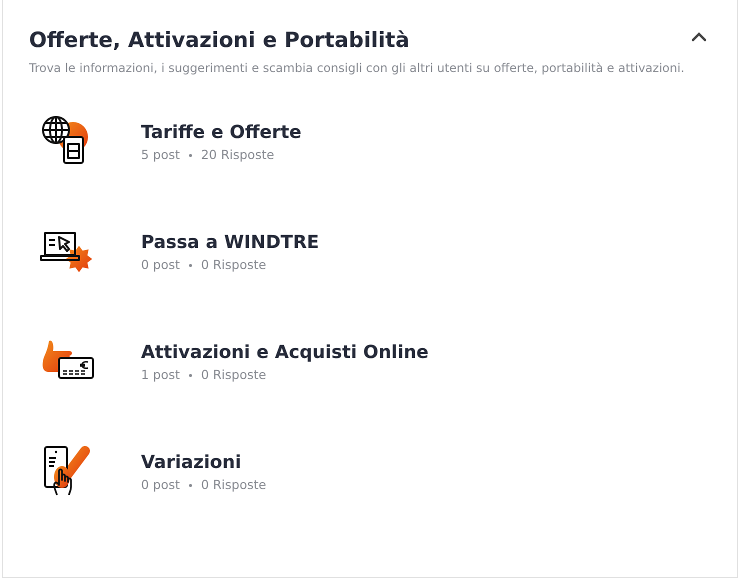 This screenshot has height=580, width=740. I want to click on board-title-link: Variazioni, so click(191, 463).